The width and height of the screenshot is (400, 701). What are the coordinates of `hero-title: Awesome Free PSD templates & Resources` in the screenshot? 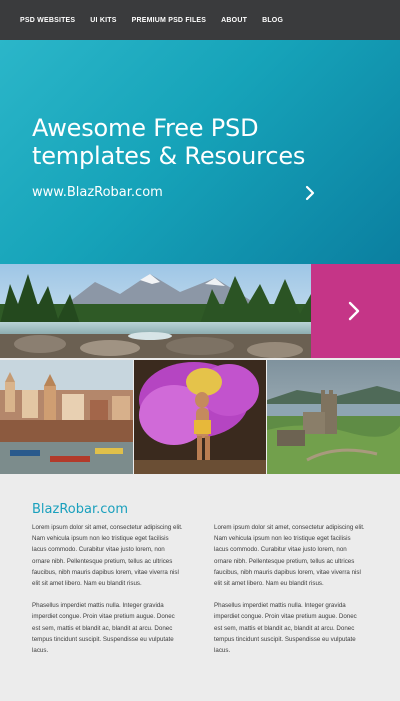 It's located at (168, 142).